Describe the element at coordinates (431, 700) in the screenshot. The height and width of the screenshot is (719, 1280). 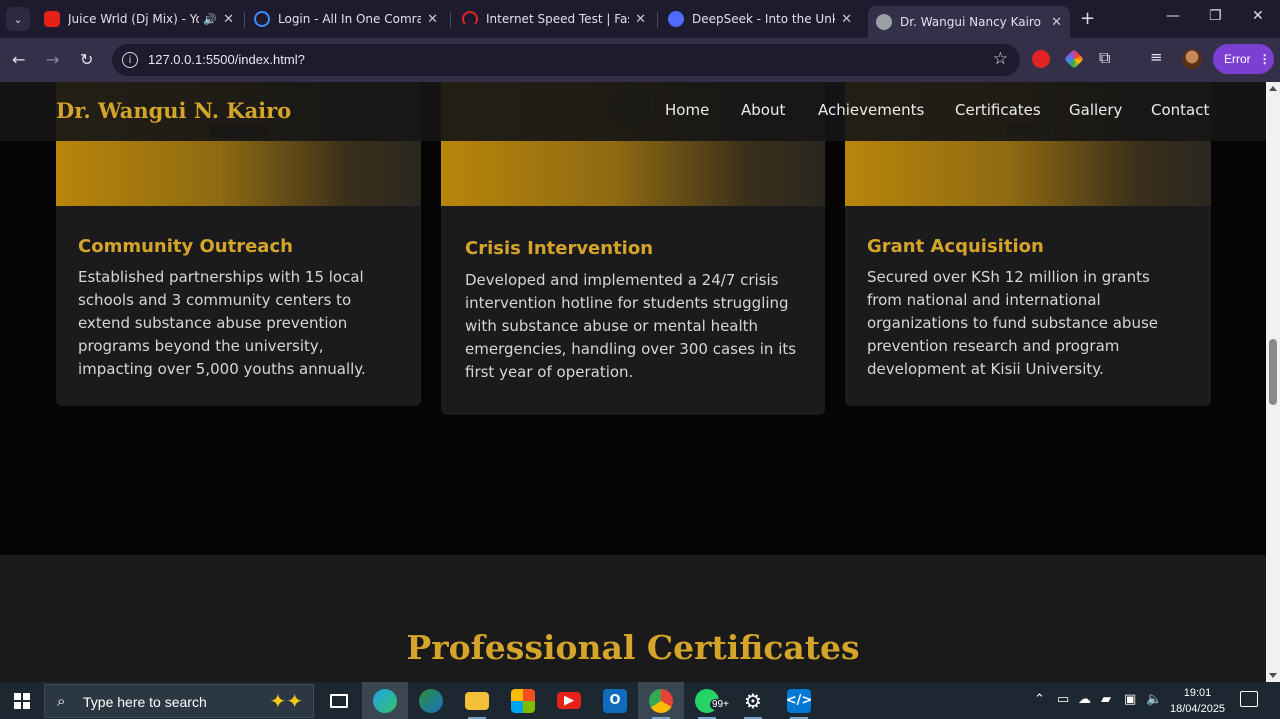
I see `edge-alt-icon` at that location.